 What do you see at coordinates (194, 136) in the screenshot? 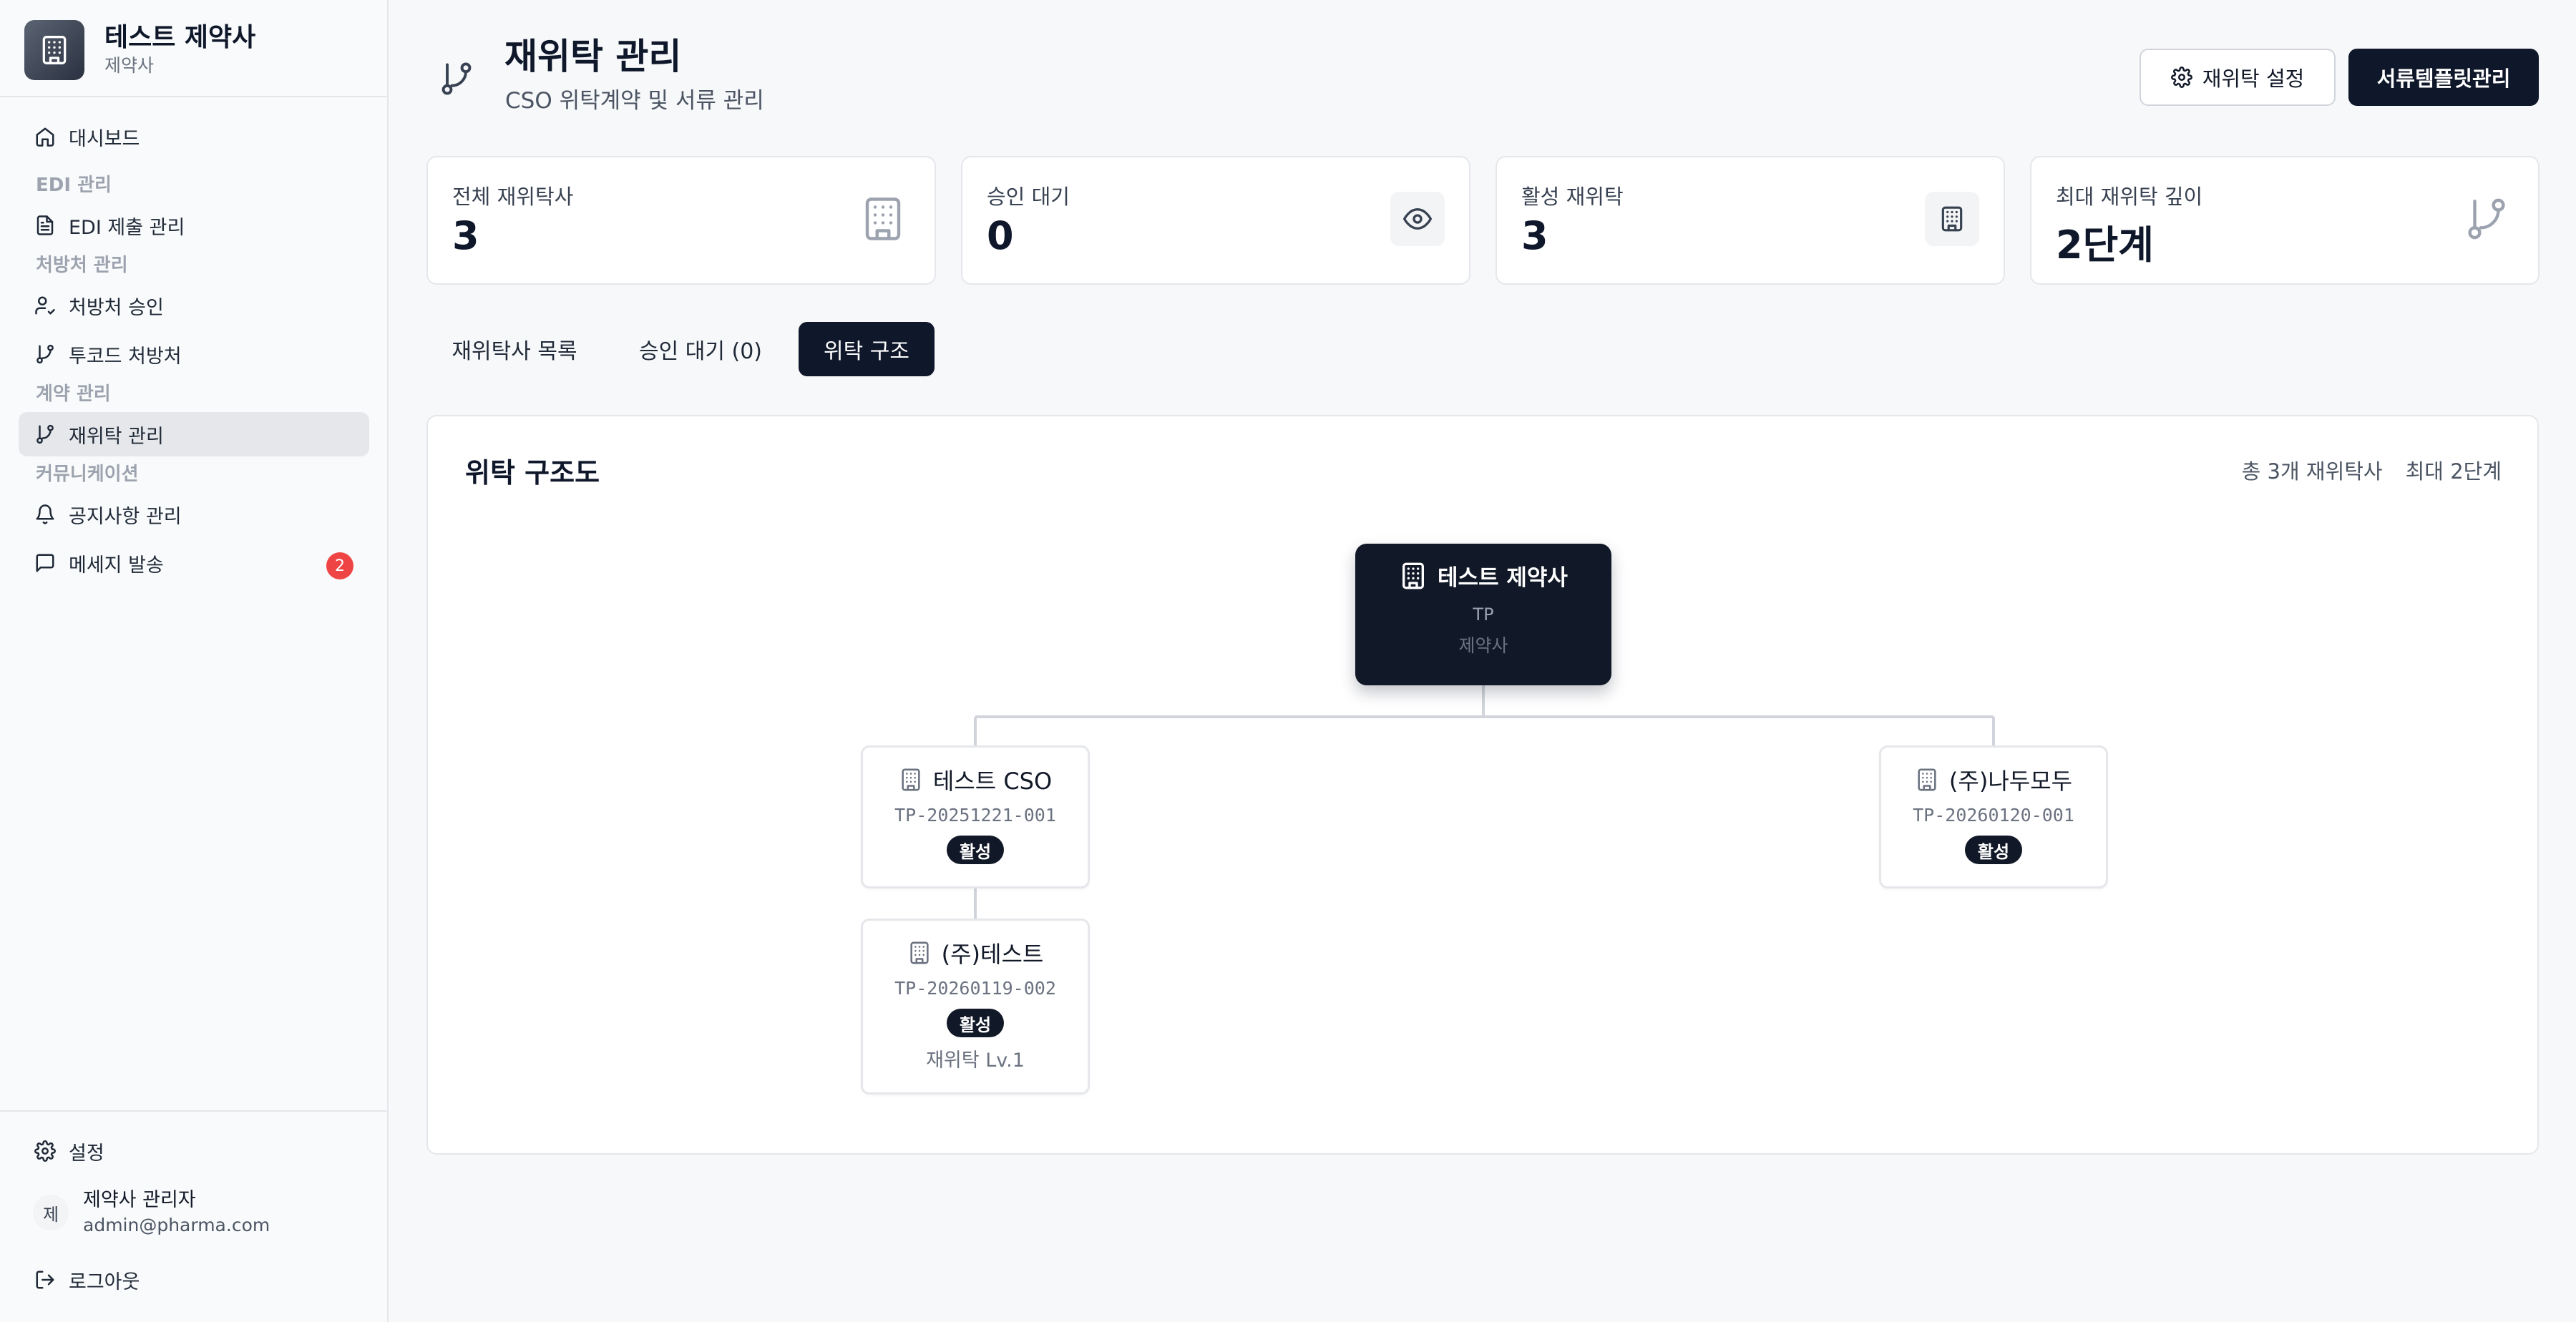
I see `sidebar-item-dashboard: 대시보드` at bounding box center [194, 136].